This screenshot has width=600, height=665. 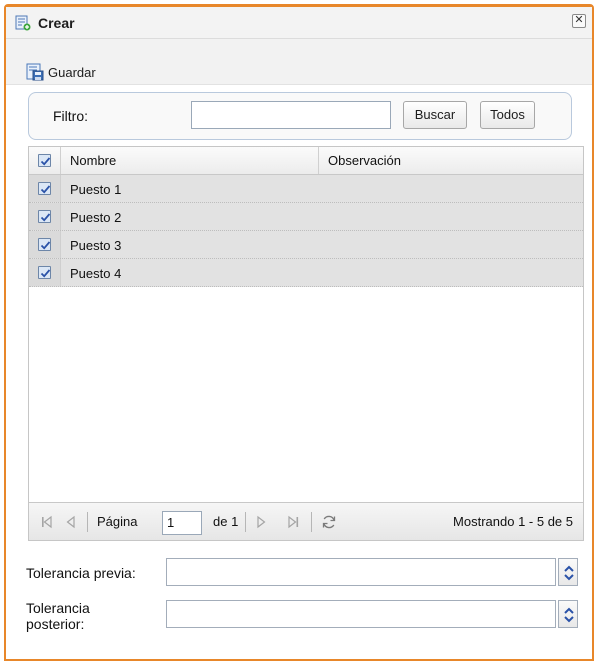 I want to click on cell-nombre: Puesto 1, so click(x=96, y=189).